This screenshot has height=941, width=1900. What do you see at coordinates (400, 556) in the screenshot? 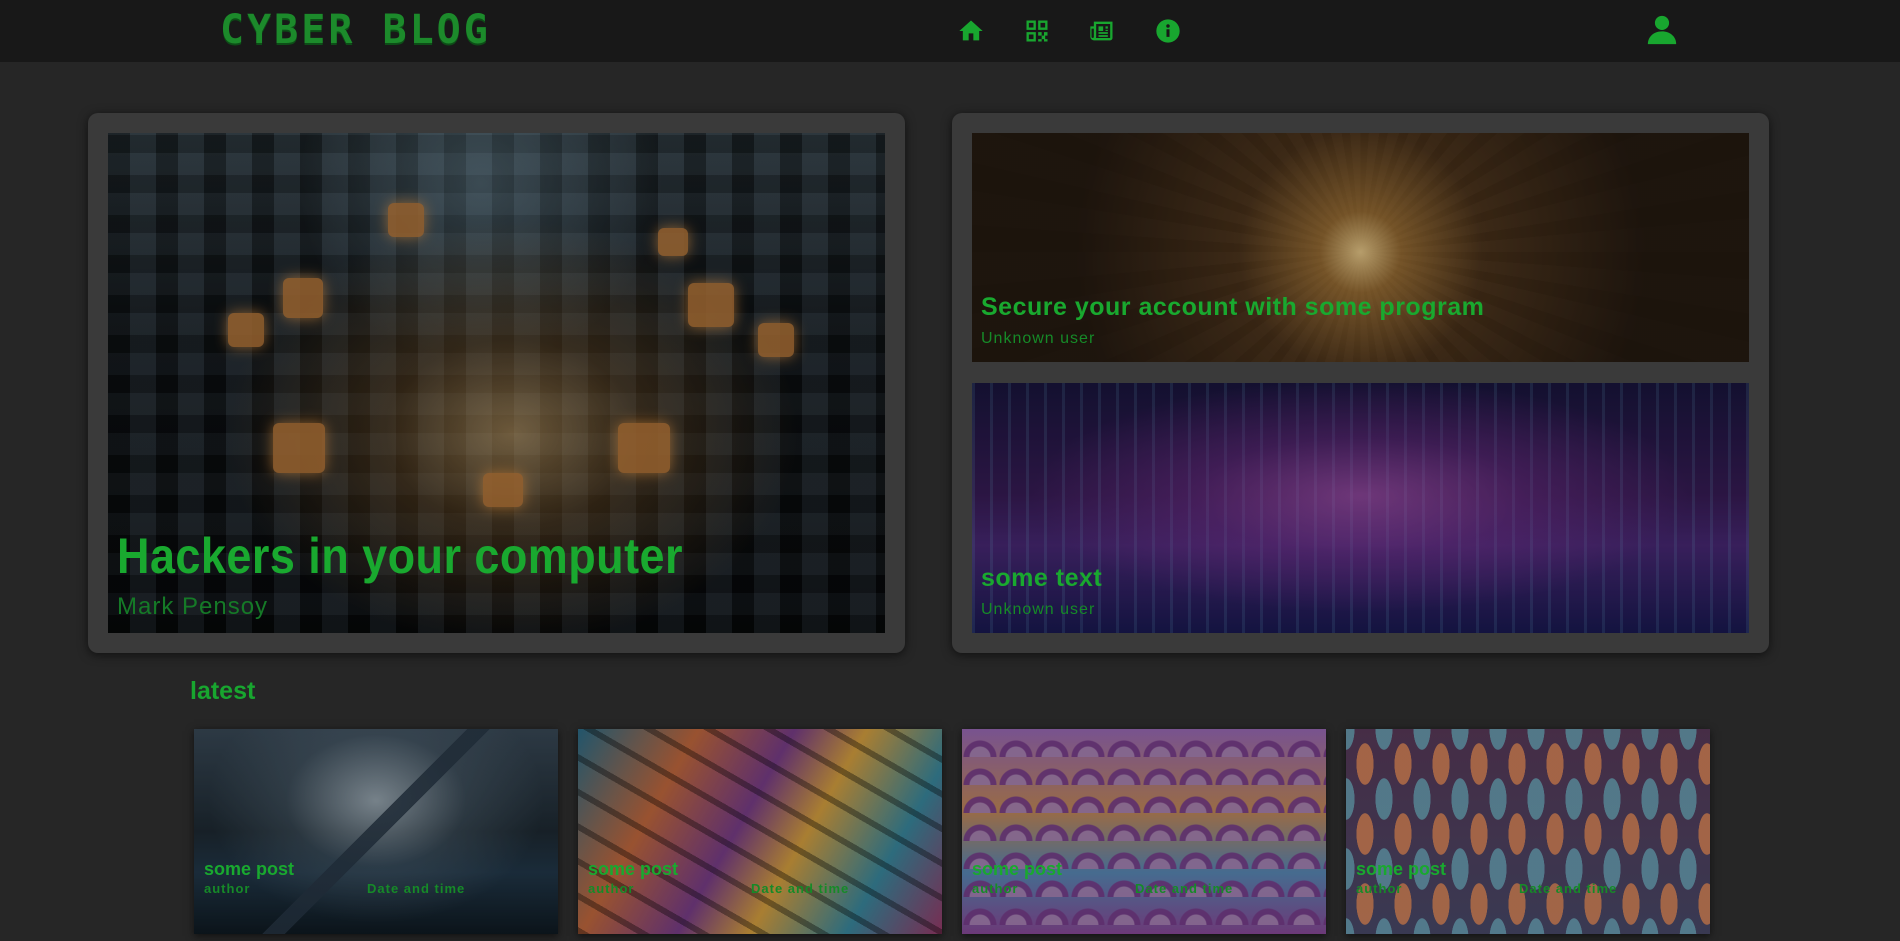
I see `featured-main-title: Hackers in your computer` at bounding box center [400, 556].